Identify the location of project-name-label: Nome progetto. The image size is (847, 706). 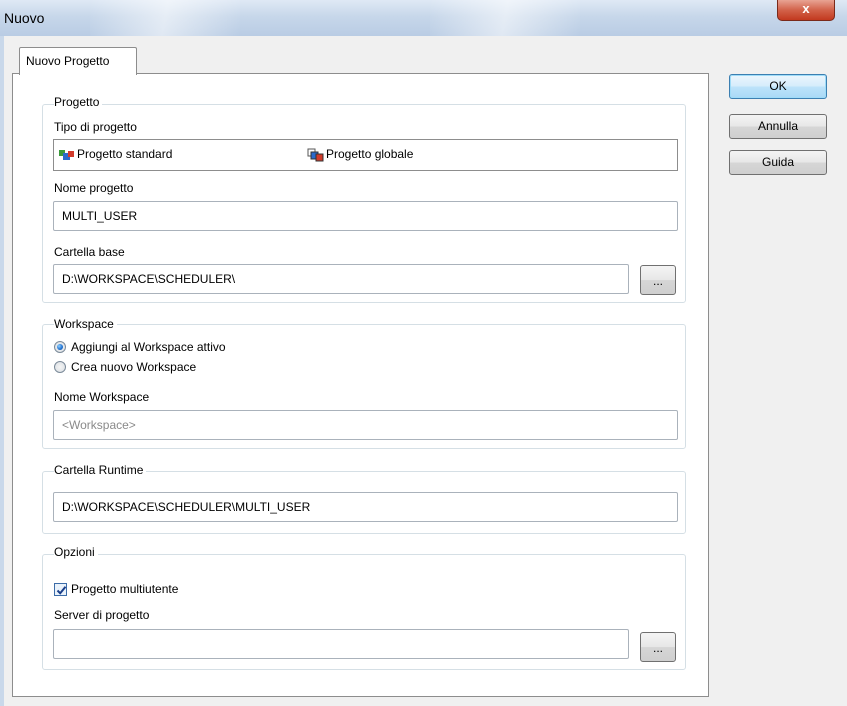
(94, 188).